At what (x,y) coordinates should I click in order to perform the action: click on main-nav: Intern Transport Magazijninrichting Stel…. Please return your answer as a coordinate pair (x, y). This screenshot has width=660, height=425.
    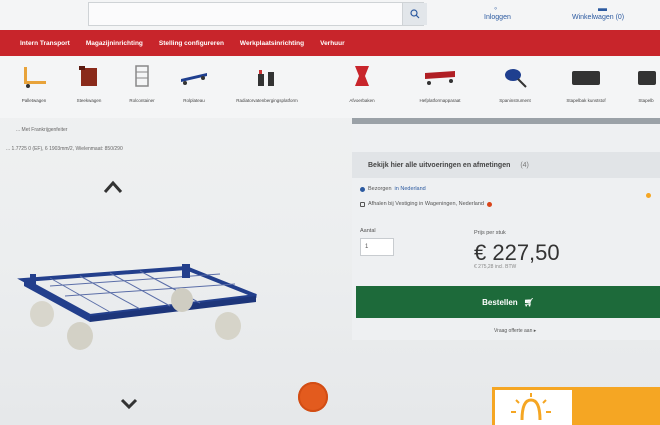
    Looking at the image, I should click on (330, 43).